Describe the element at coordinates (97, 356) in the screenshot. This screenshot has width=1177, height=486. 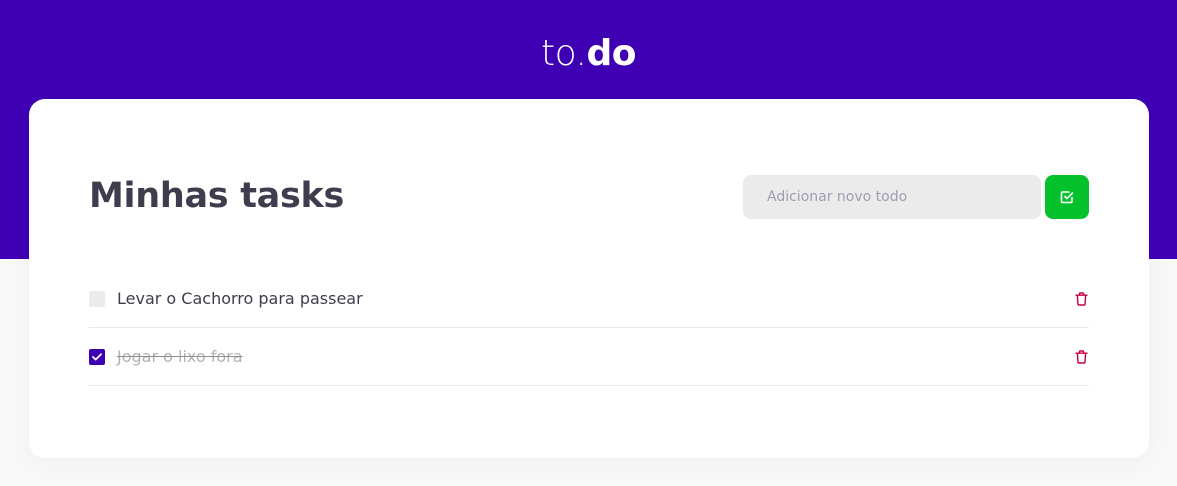
I see `task-checkbox-checked` at that location.